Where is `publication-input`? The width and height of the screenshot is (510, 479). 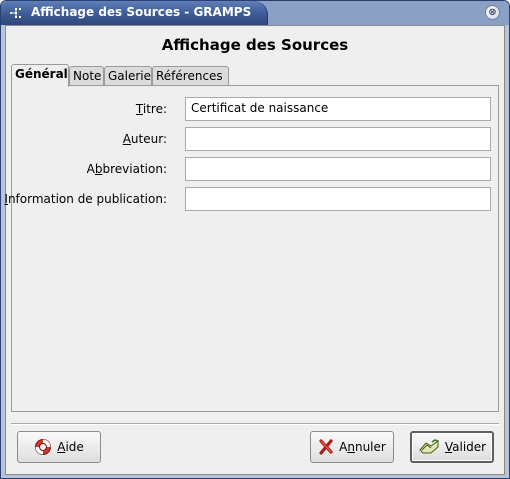
publication-input is located at coordinates (338, 199).